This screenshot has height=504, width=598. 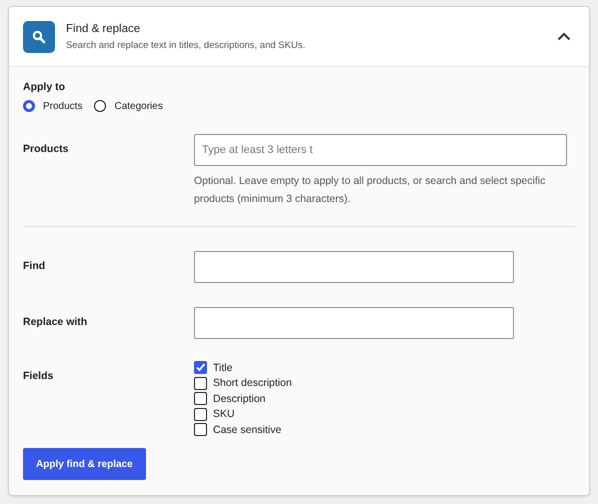 What do you see at coordinates (252, 383) in the screenshot?
I see `checkbox-label: Short description` at bounding box center [252, 383].